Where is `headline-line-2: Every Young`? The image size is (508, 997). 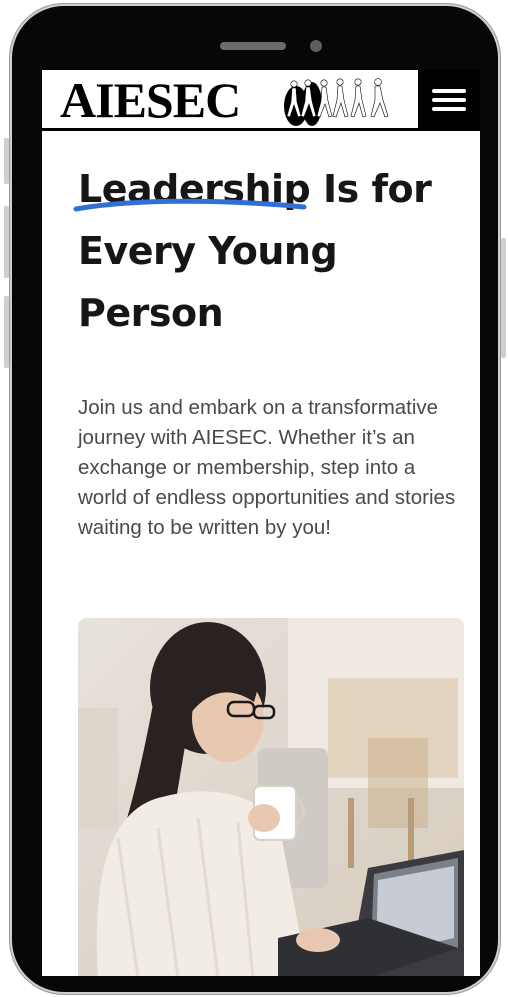
headline-line-2: Every Young is located at coordinates (208, 251).